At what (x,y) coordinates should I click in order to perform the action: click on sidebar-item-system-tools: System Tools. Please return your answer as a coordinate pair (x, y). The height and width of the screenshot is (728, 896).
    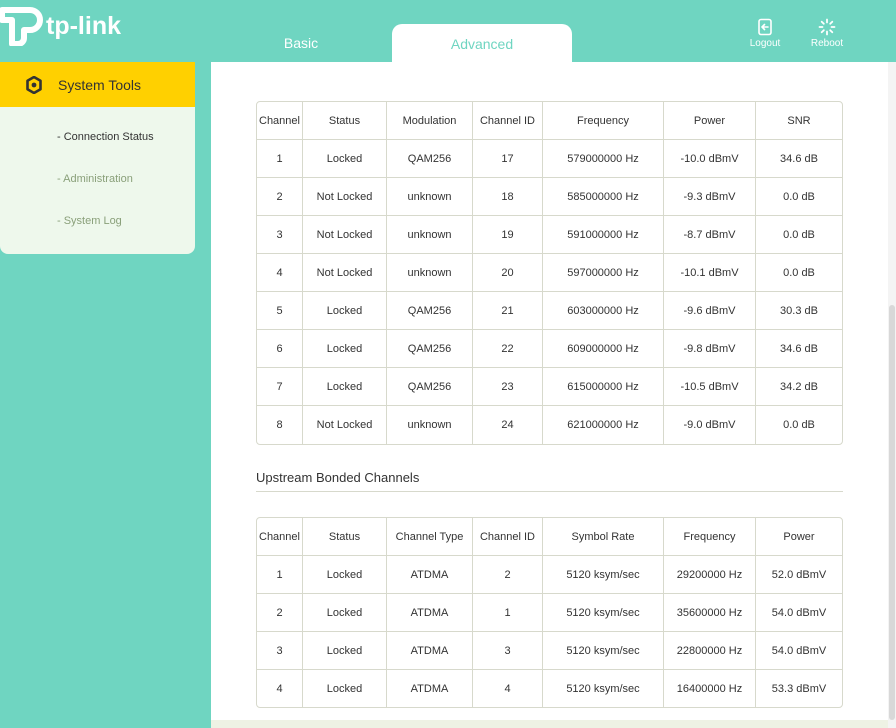
    Looking at the image, I should click on (97, 84).